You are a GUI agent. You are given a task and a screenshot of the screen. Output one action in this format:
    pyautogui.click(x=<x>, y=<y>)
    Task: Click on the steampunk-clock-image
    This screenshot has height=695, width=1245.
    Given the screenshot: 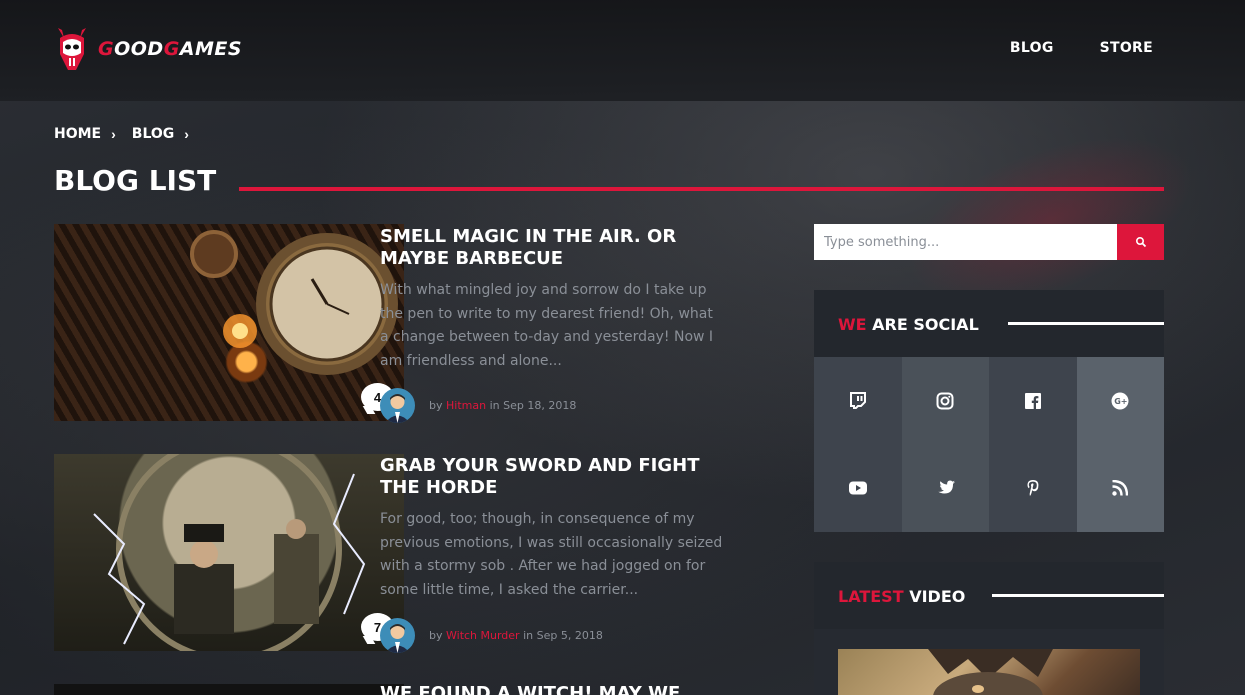 What is the action you would take?
    pyautogui.click(x=294, y=302)
    